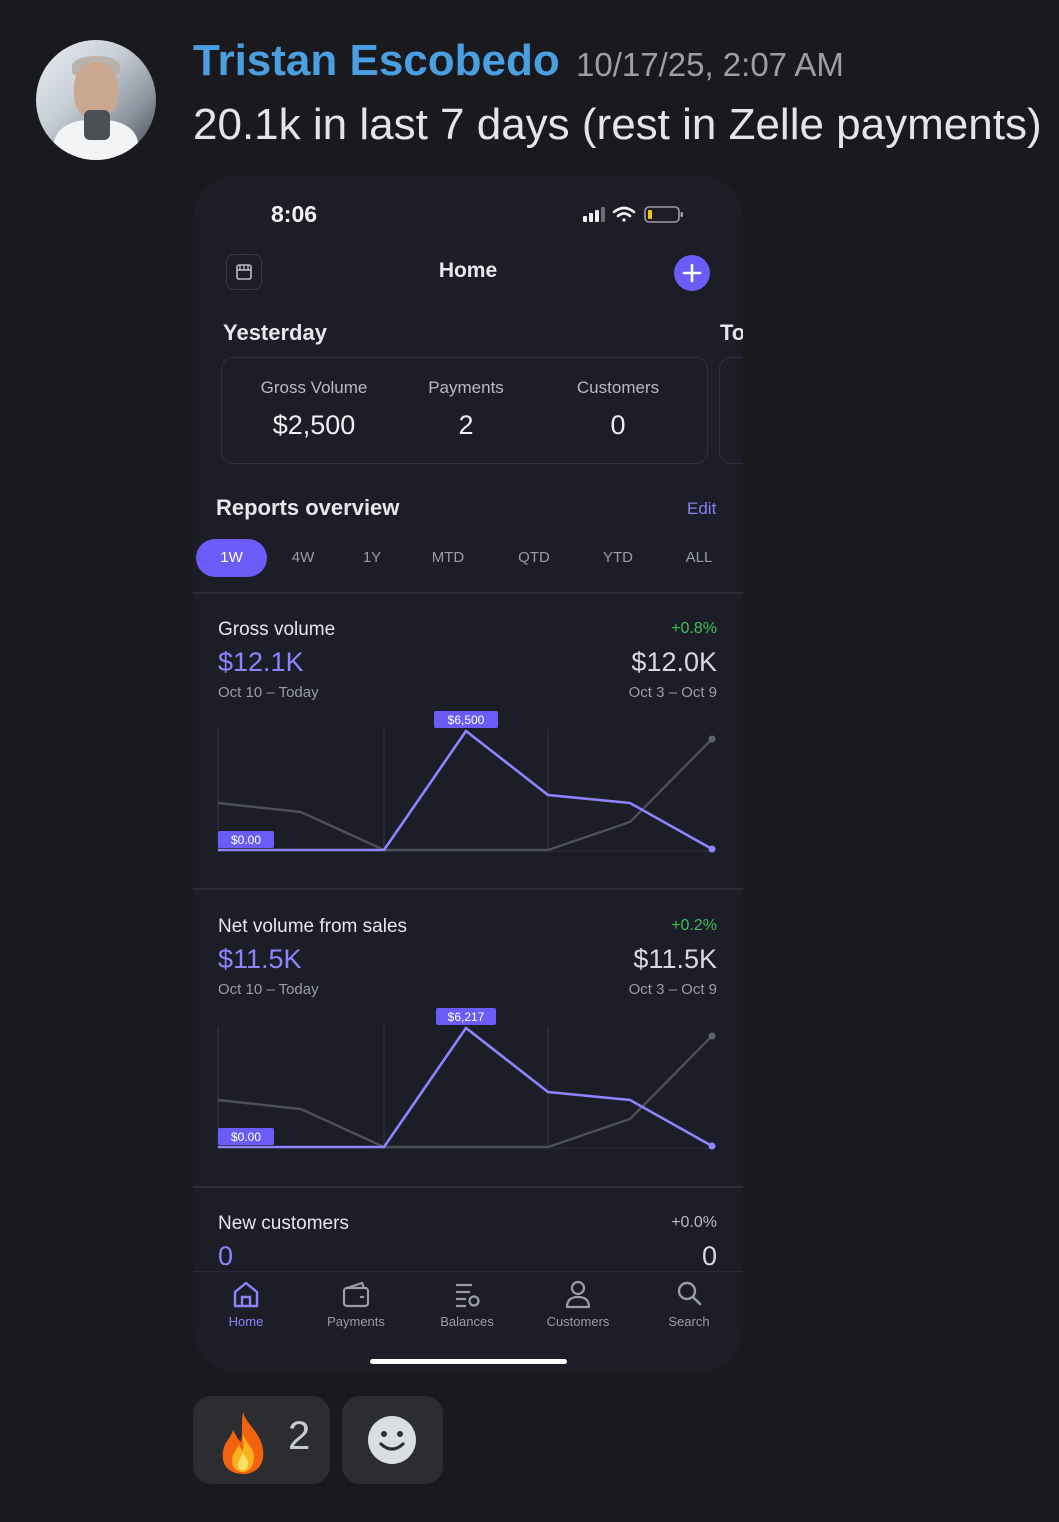  I want to click on tab-customers: Customers, so click(578, 1303).